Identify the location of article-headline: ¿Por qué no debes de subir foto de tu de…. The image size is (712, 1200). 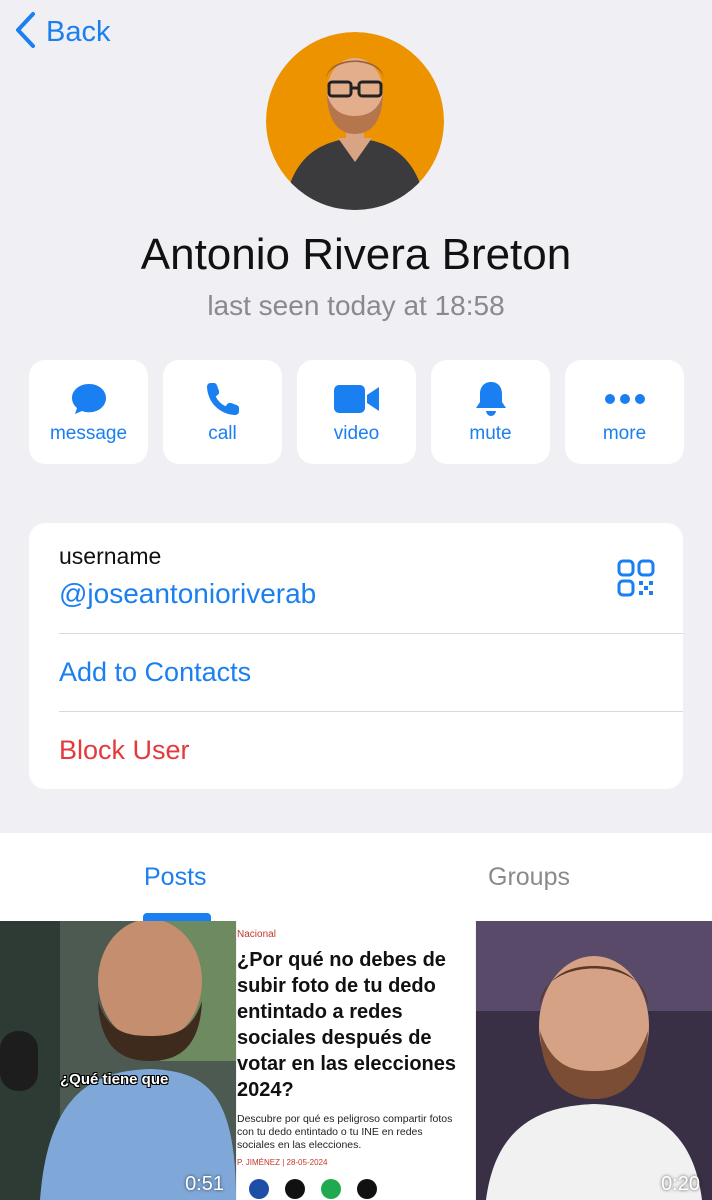
(347, 1025).